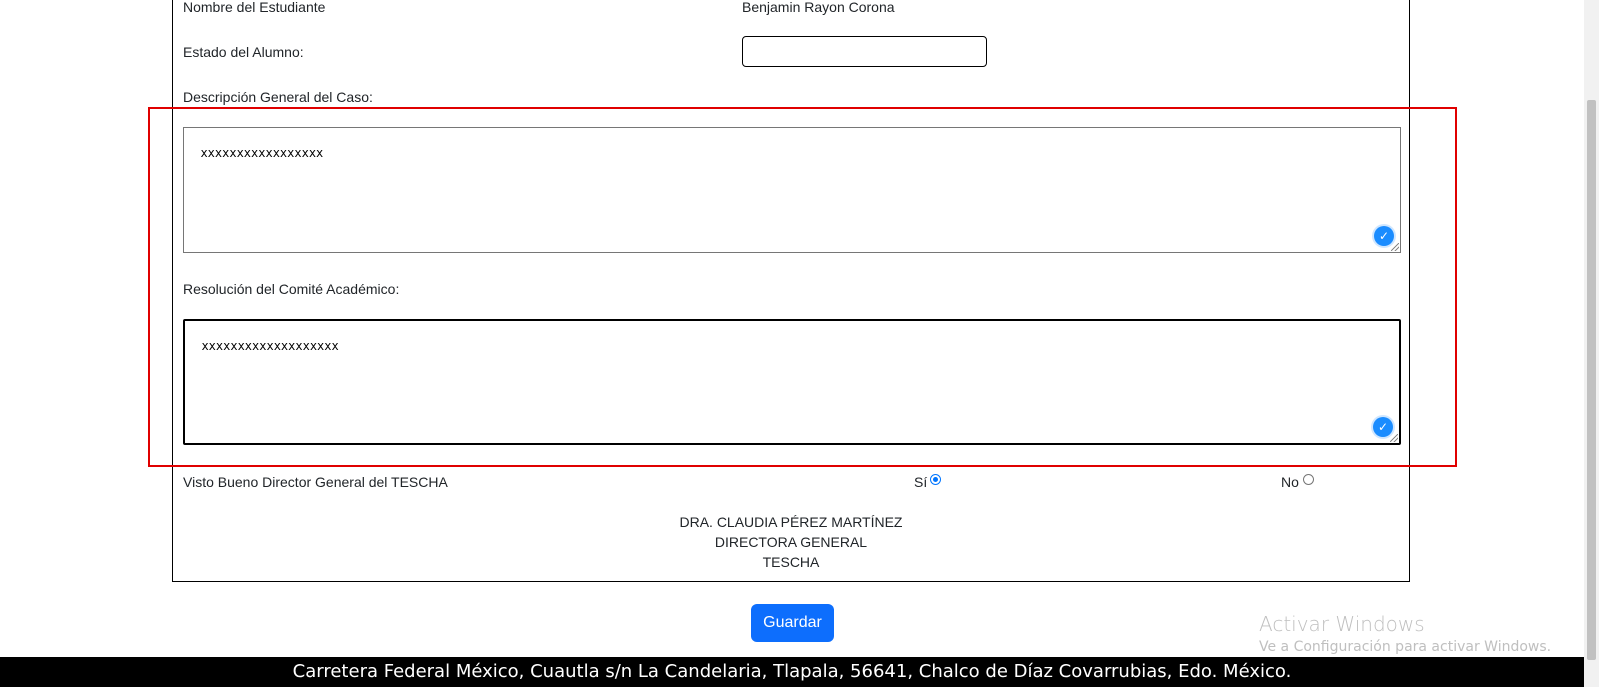  I want to click on student-status-label: Estado del Alumno:, so click(243, 52).